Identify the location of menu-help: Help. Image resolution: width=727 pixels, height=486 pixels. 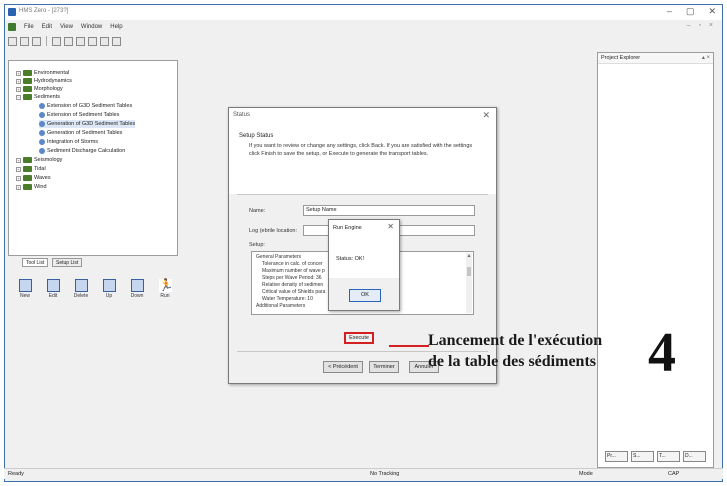
(116, 27).